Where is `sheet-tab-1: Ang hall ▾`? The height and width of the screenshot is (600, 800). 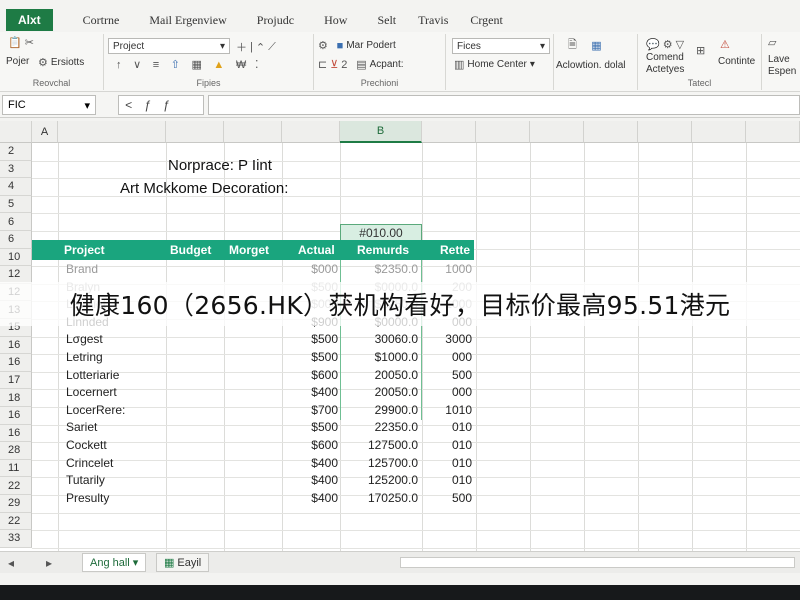 sheet-tab-1: Ang hall ▾ is located at coordinates (114, 562).